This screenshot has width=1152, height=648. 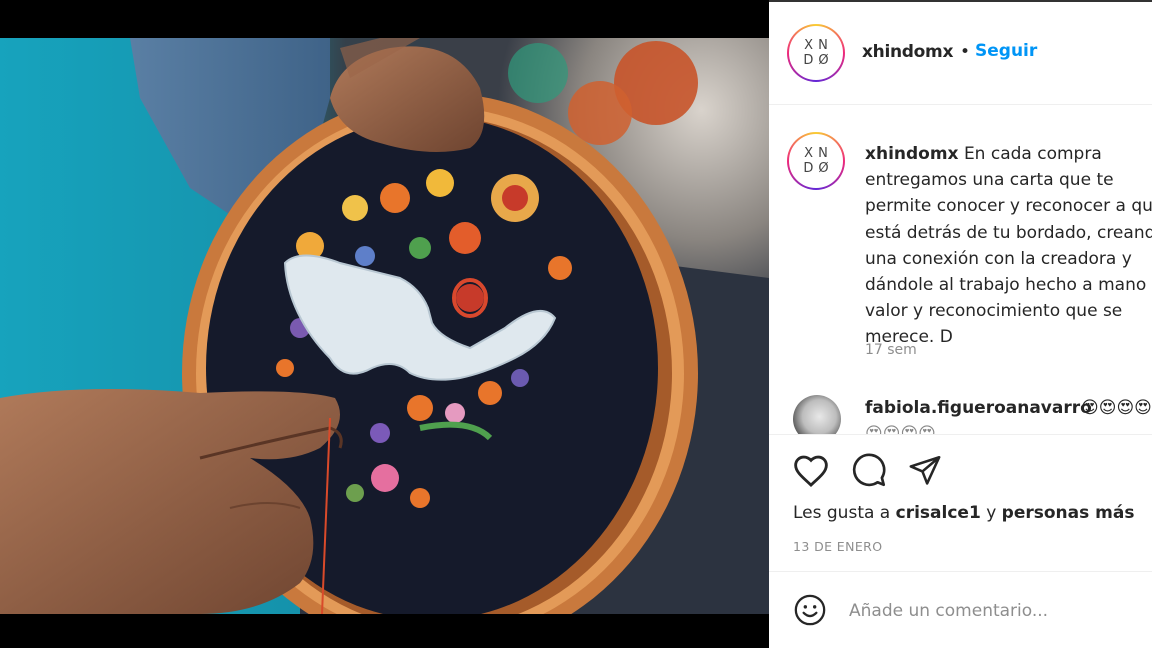 I want to click on likes-user: crisalce1, so click(x=938, y=513).